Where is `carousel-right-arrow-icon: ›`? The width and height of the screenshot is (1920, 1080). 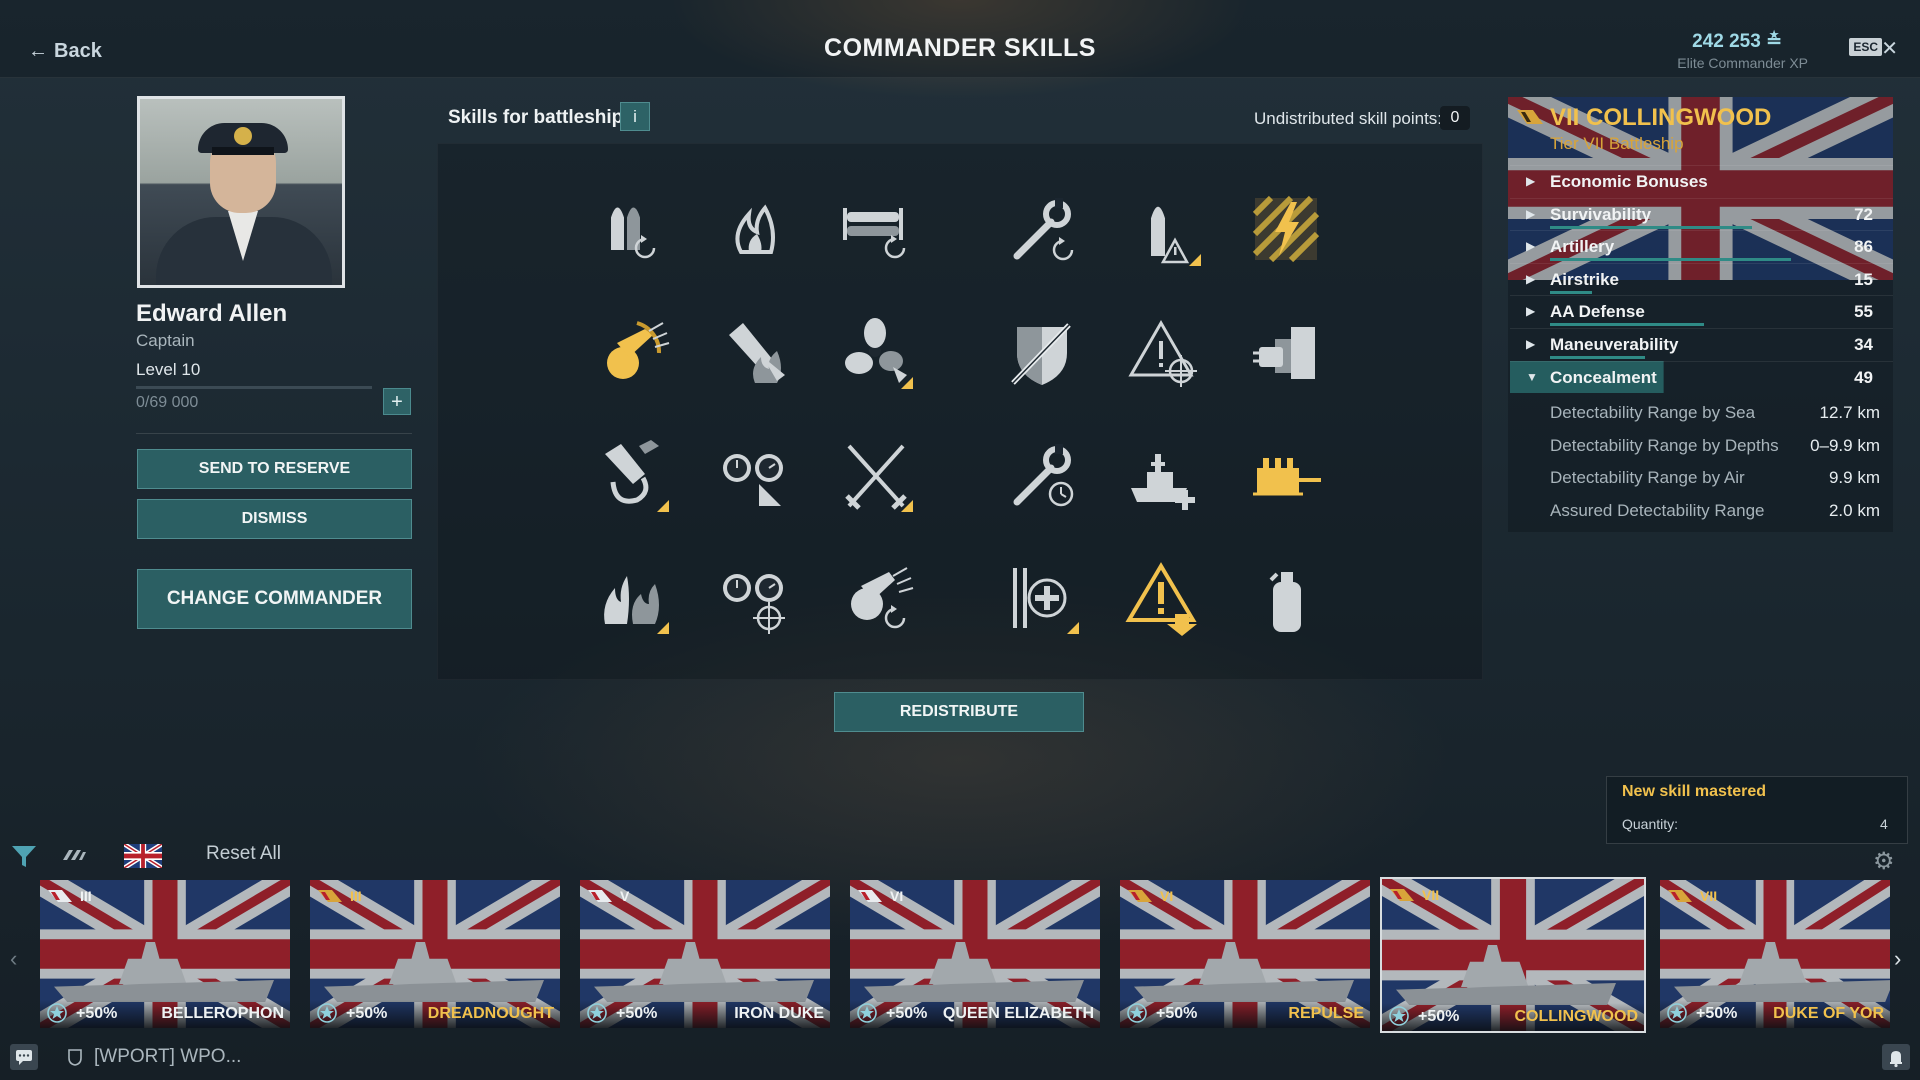
carousel-right-arrow-icon: › is located at coordinates (1897, 959).